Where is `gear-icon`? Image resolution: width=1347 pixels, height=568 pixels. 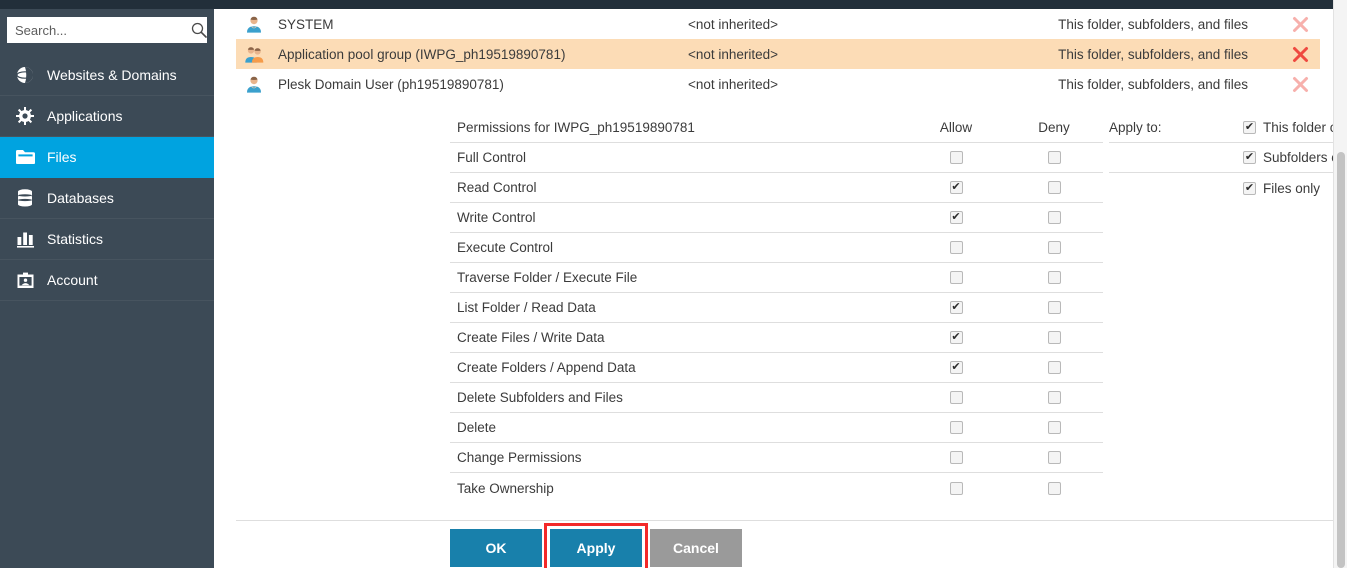 gear-icon is located at coordinates (25, 116).